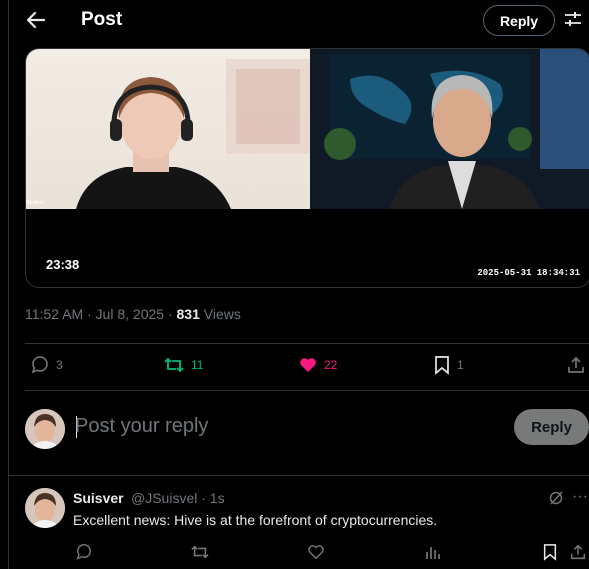  I want to click on repost-action: 11, so click(183, 365).